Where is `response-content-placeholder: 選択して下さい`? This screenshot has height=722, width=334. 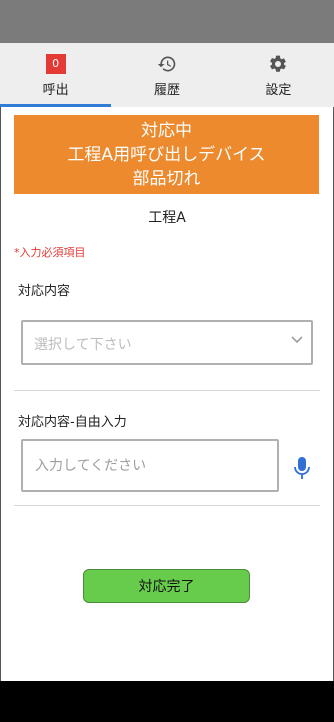 response-content-placeholder: 選択して下さい is located at coordinates (83, 345).